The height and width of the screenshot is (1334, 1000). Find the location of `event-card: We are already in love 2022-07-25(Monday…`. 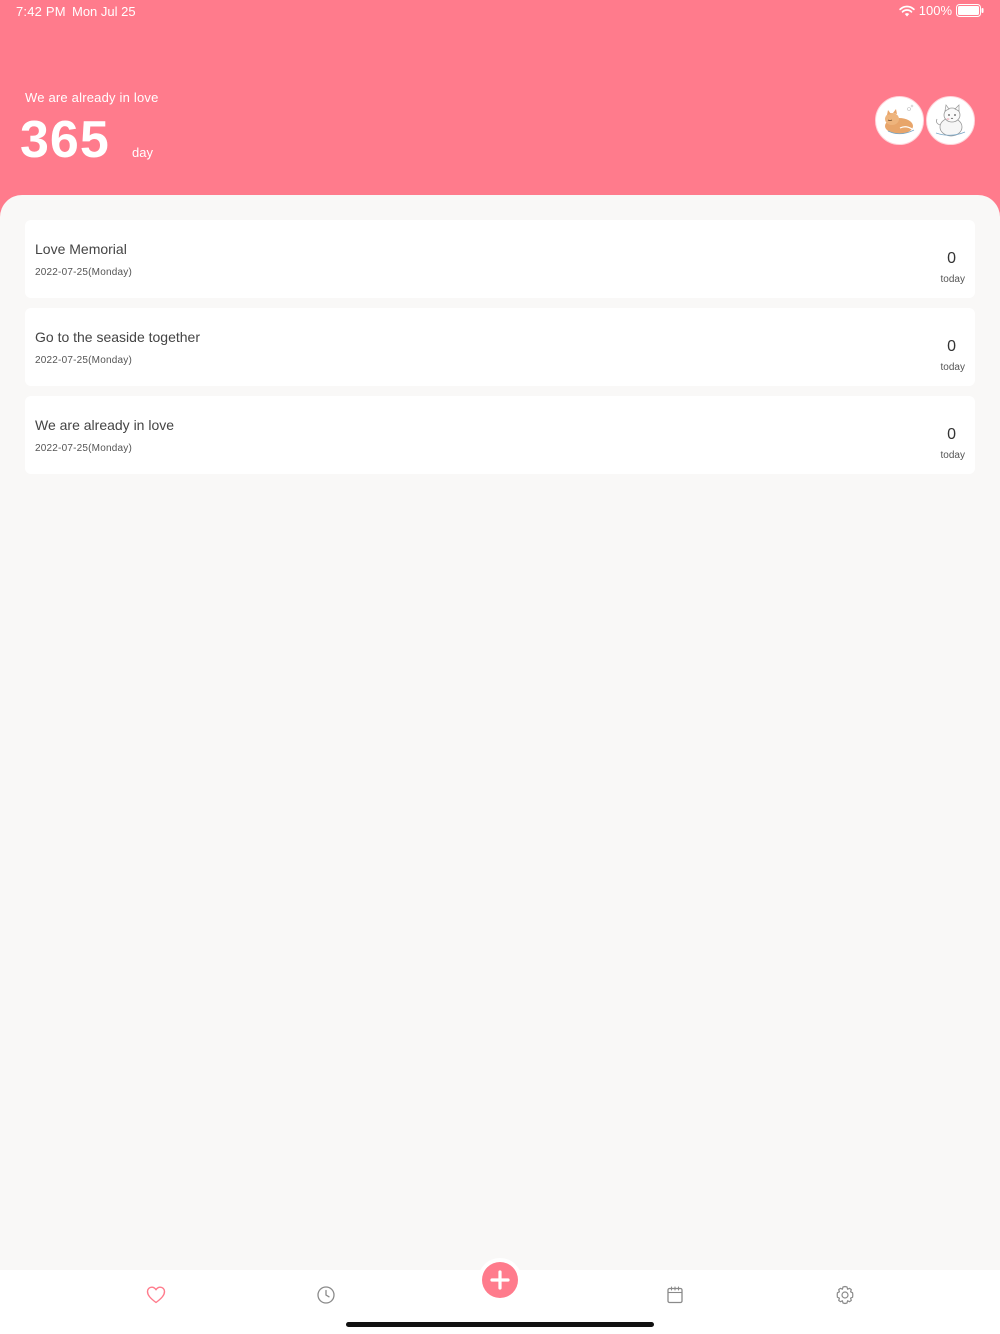

event-card: We are already in love 2022-07-25(Monday… is located at coordinates (500, 435).